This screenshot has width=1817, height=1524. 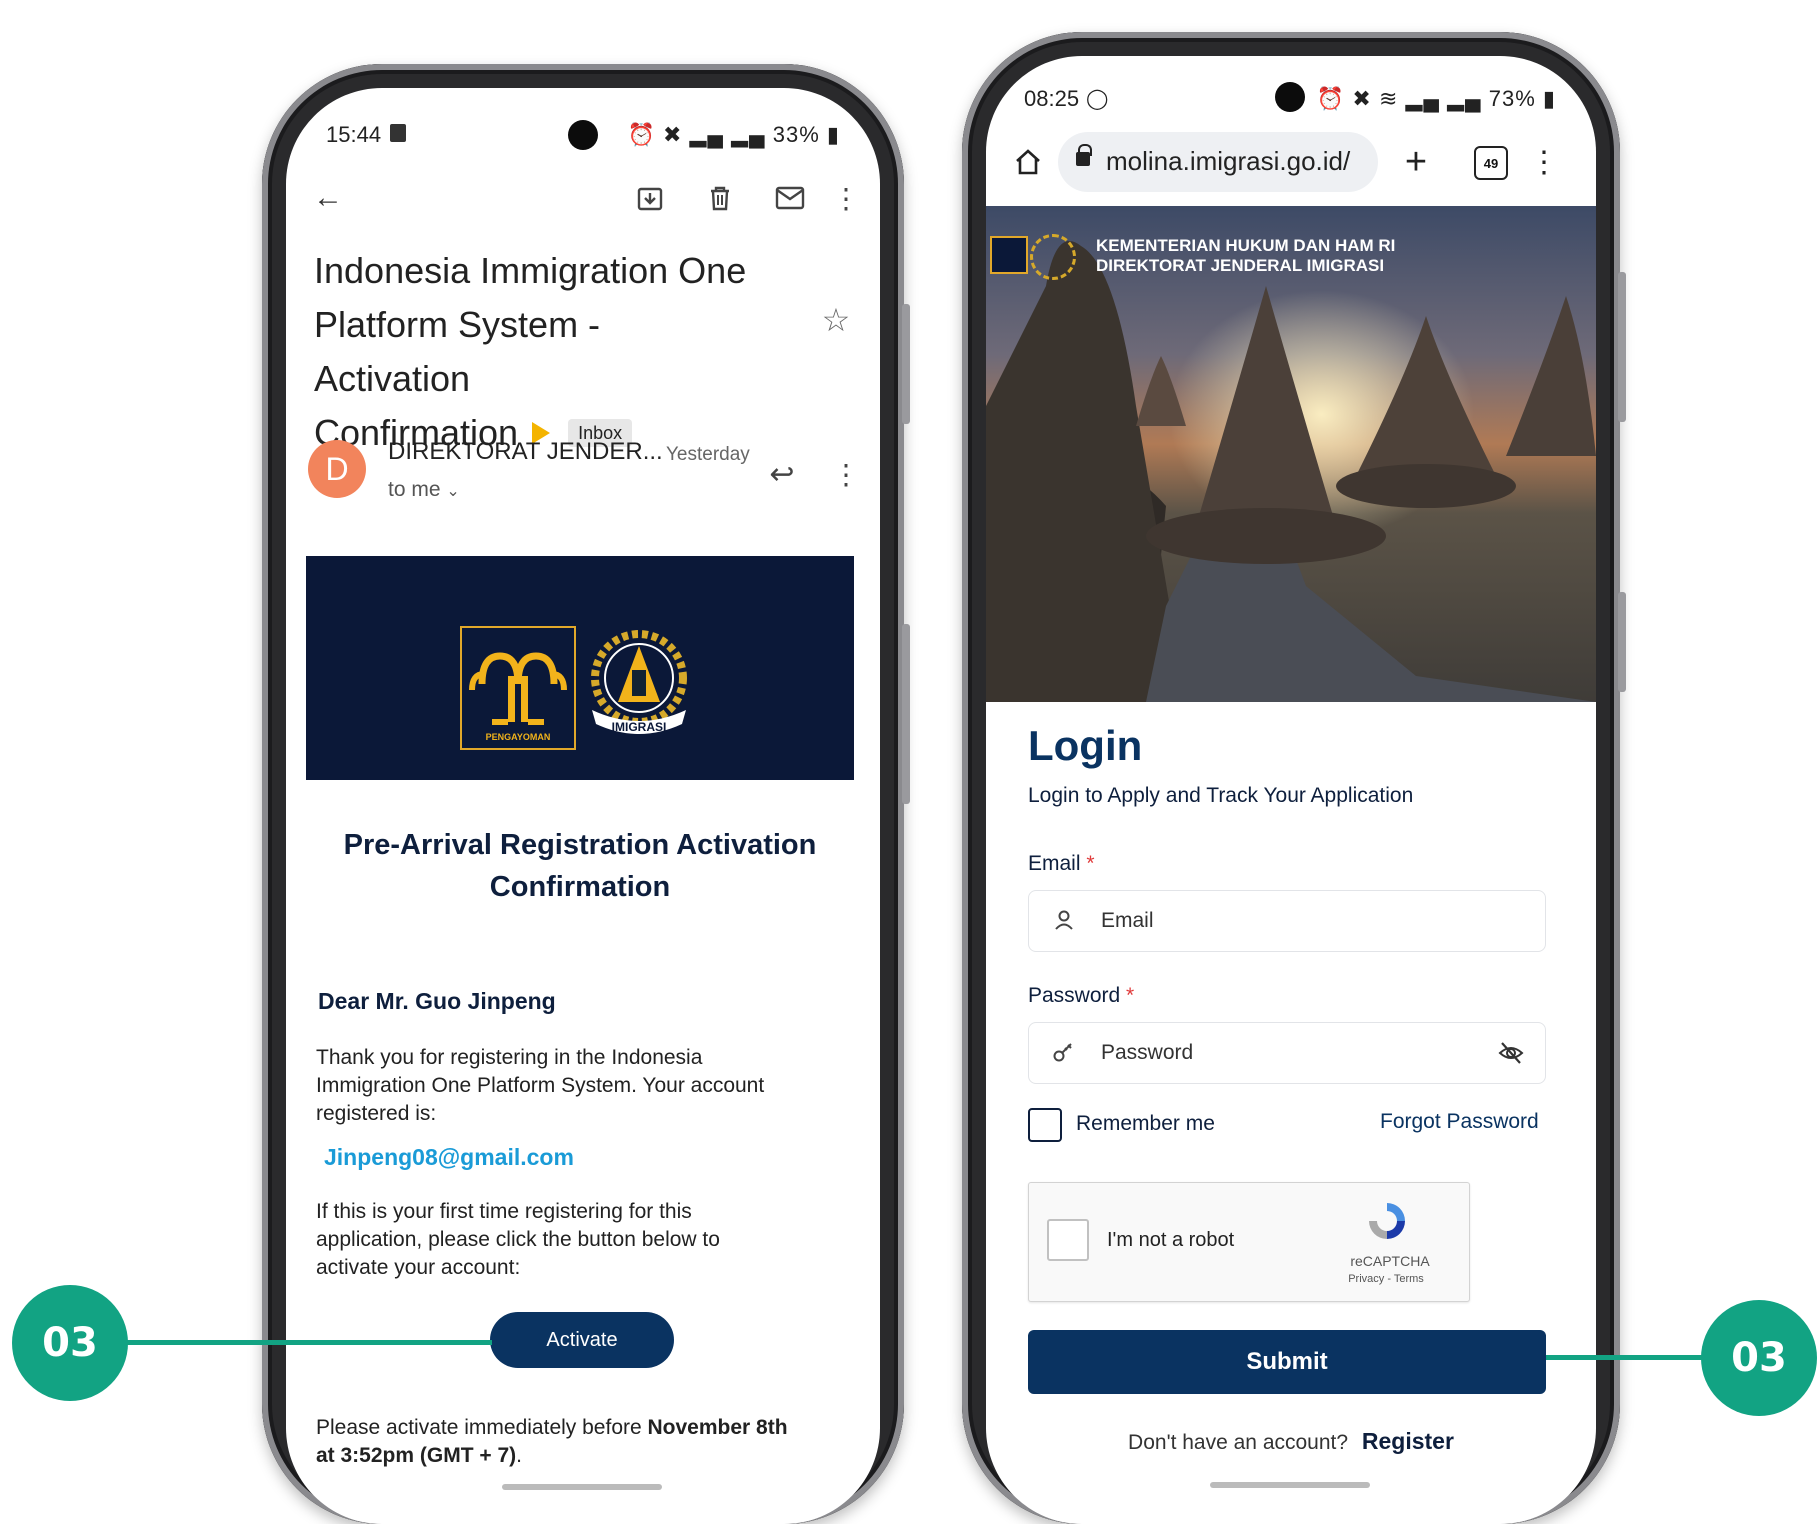 I want to click on imigrasi-seal: IMIGRASI, so click(x=639, y=683).